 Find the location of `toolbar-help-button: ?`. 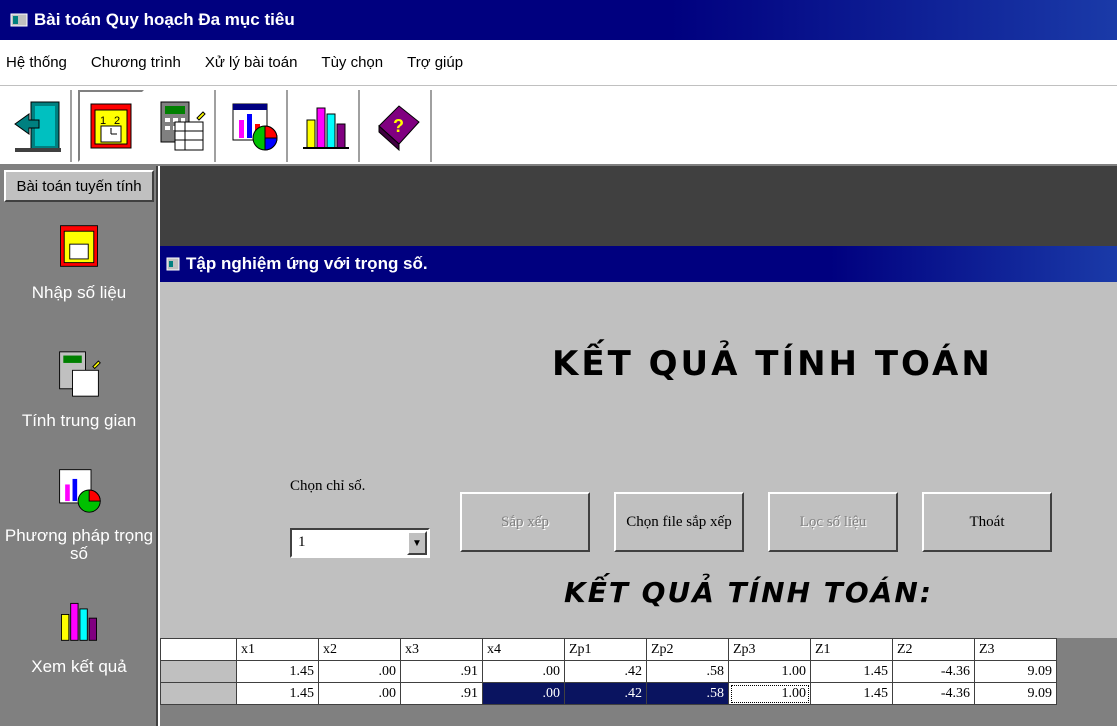

toolbar-help-button: ? is located at coordinates (399, 125).